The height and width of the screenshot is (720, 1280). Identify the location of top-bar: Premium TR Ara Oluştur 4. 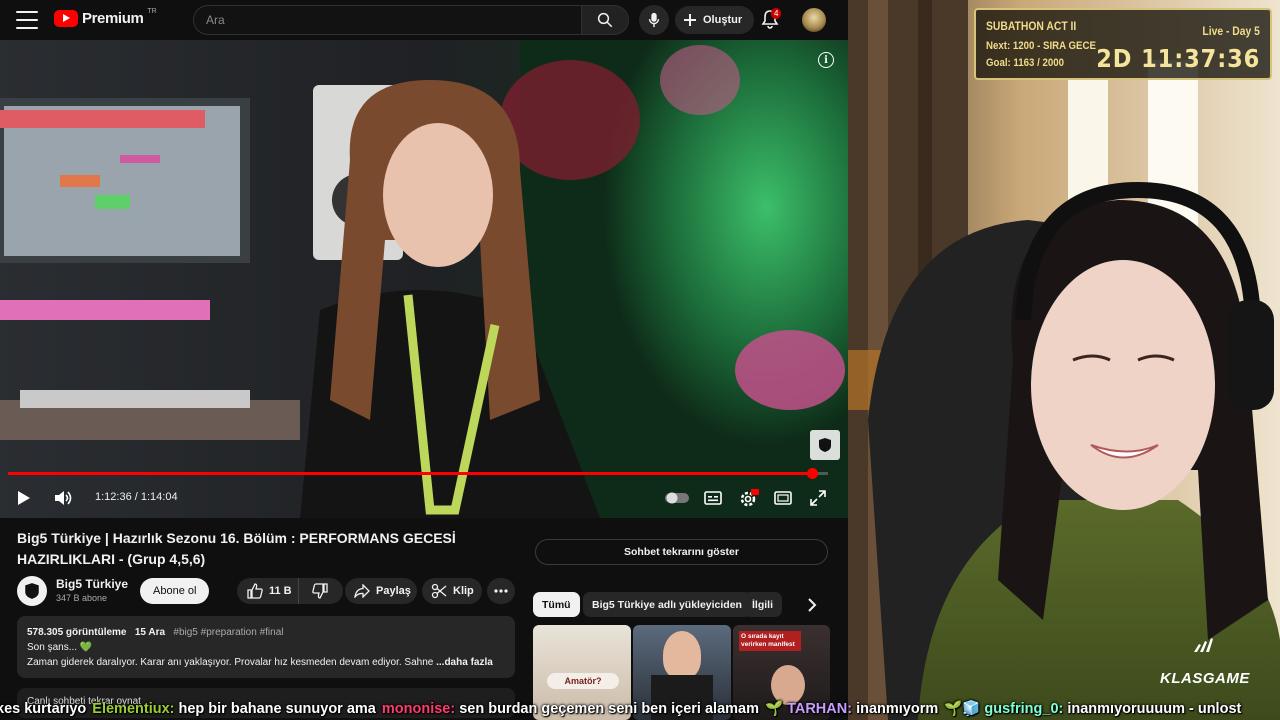
(424, 20).